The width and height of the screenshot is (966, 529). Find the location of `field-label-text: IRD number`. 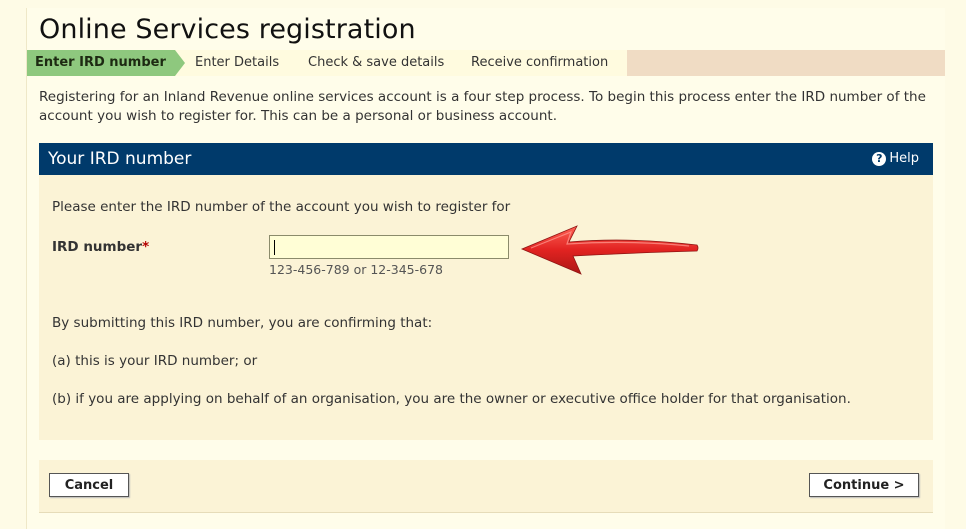

field-label-text: IRD number is located at coordinates (97, 247).